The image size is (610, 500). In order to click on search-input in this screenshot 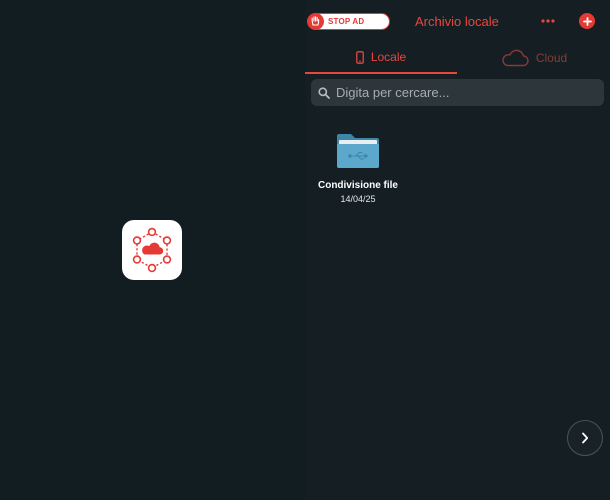, I will do `click(466, 92)`.